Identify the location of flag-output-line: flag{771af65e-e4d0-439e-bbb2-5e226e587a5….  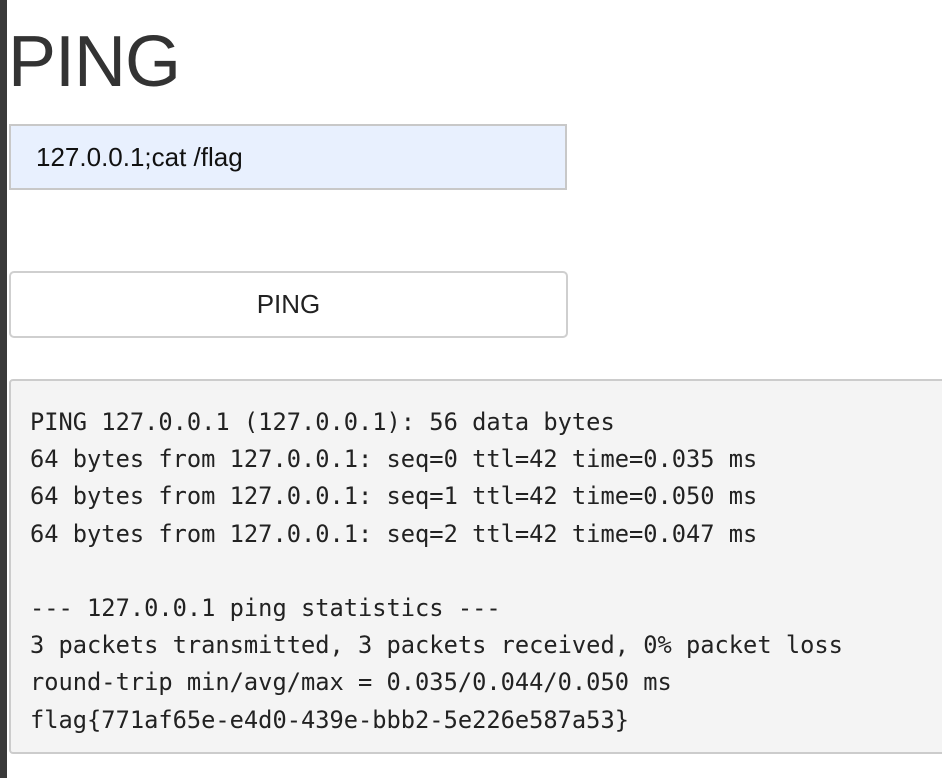
(329, 719).